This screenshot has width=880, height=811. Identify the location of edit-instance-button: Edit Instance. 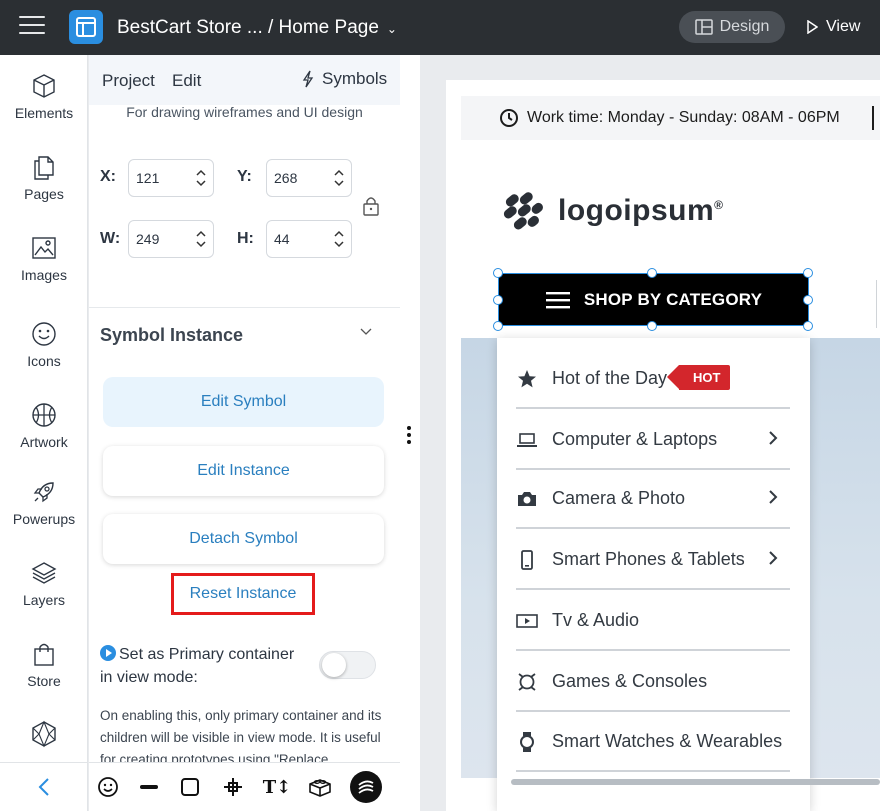
(243, 471).